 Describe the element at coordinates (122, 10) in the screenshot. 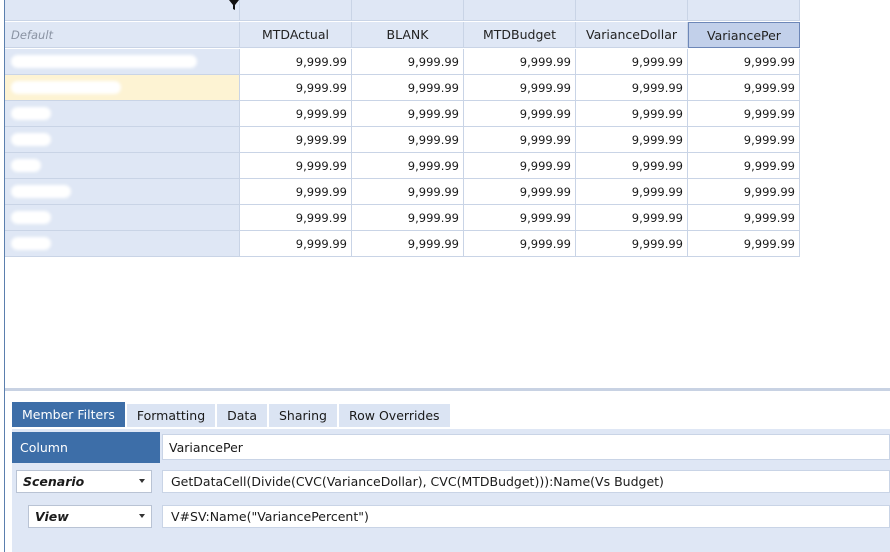

I see `row-header-filter-cell` at that location.